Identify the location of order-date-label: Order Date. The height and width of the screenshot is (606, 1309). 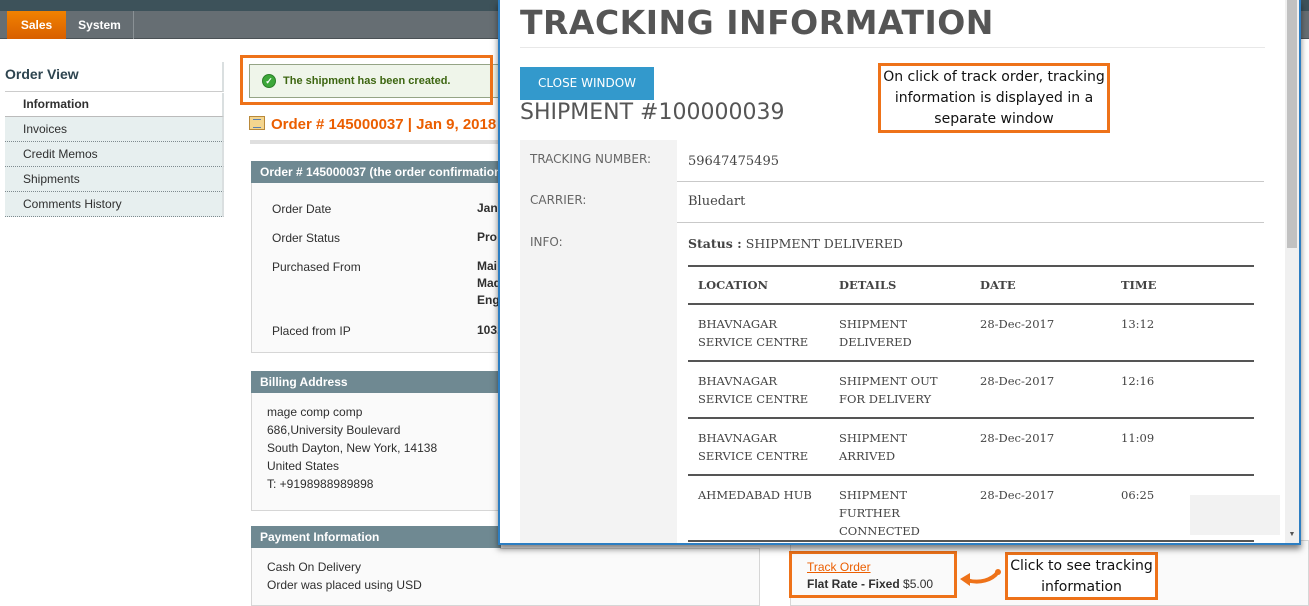
(302, 209).